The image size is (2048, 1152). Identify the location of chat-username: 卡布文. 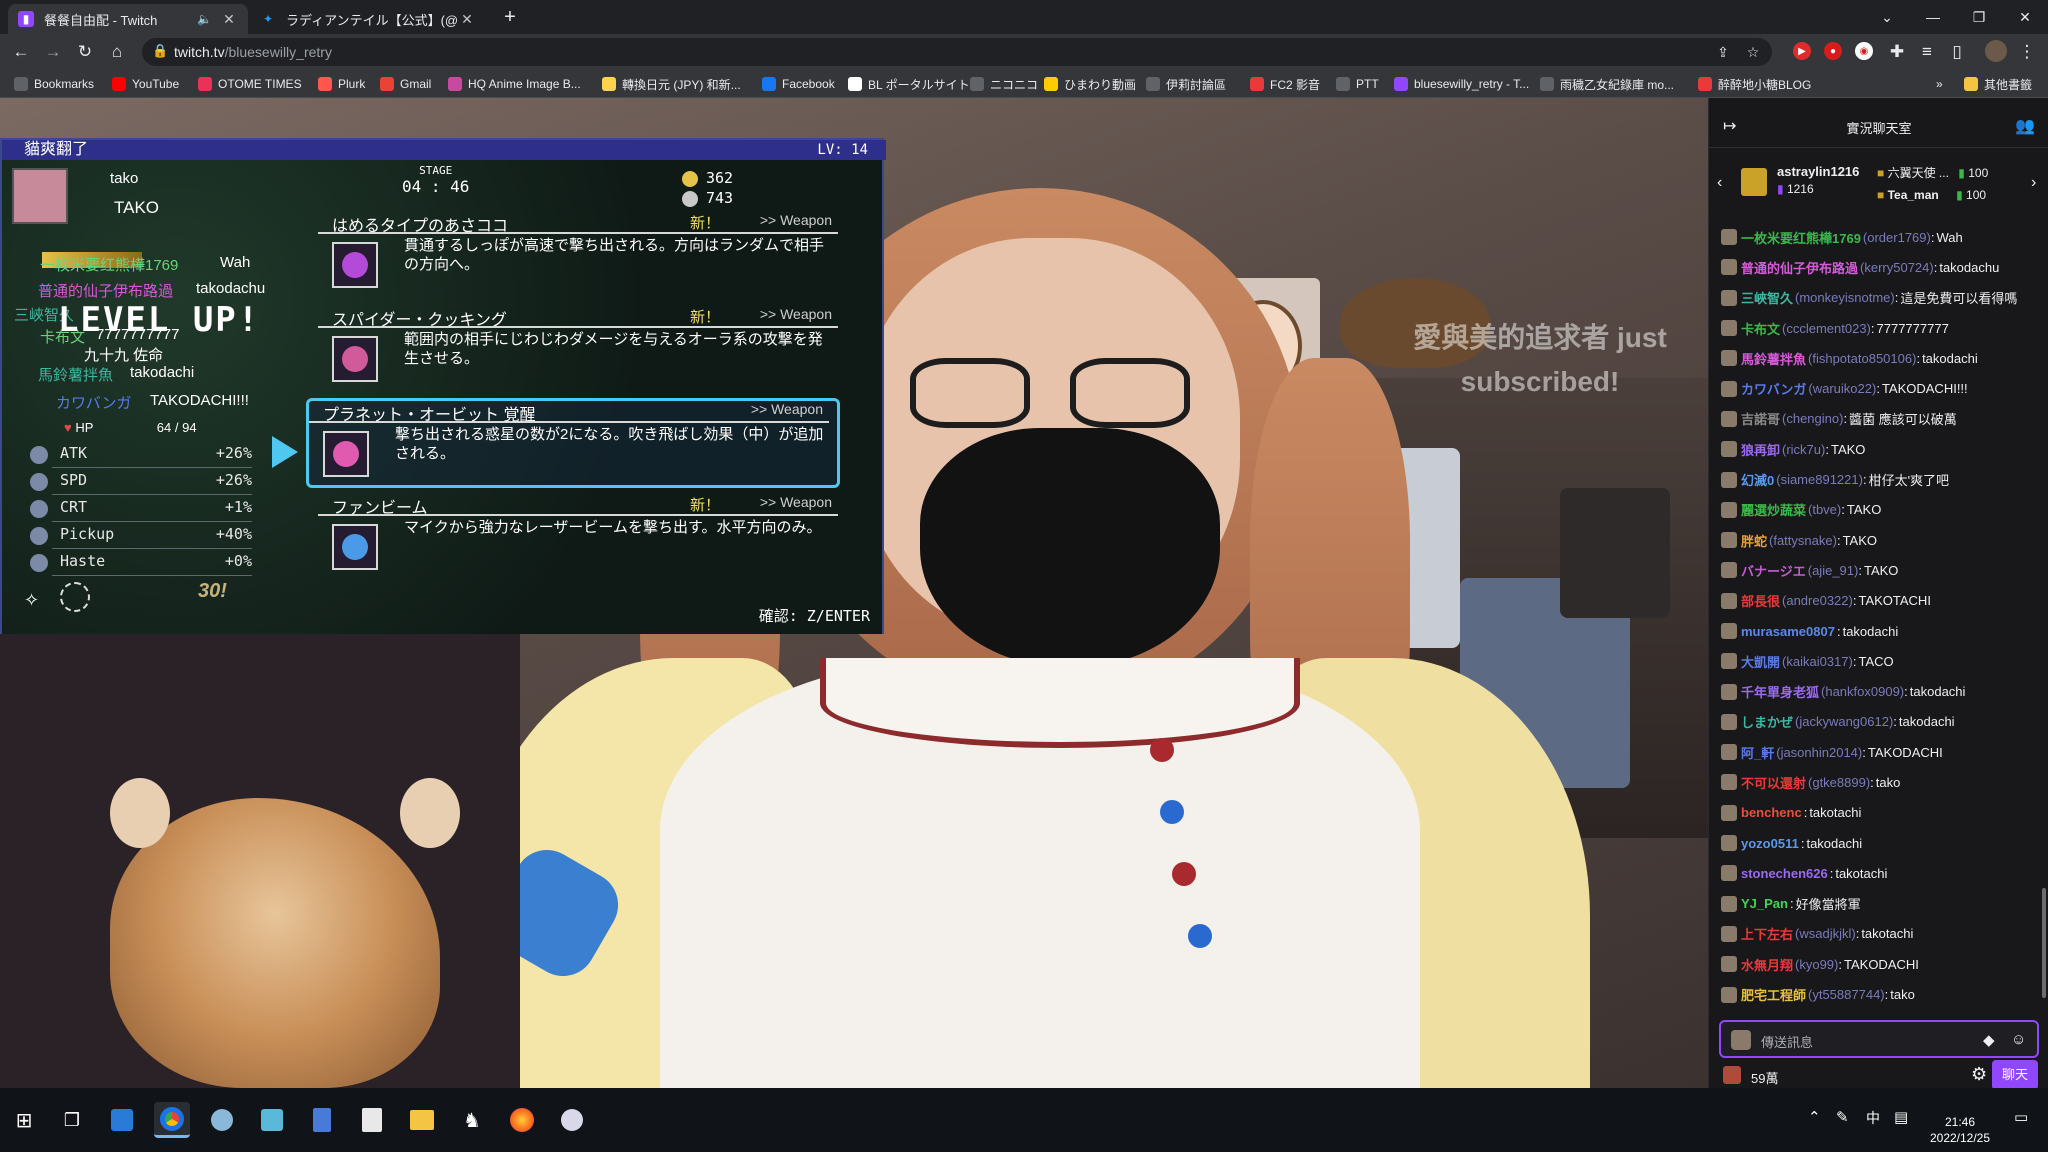
(1760, 328).